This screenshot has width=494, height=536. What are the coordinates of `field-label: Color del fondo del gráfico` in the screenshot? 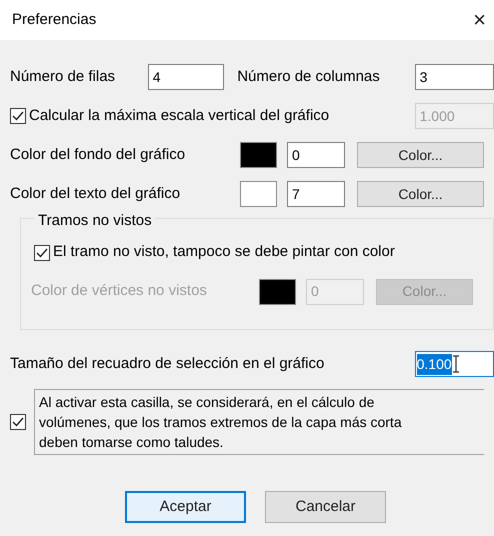 It's located at (98, 154).